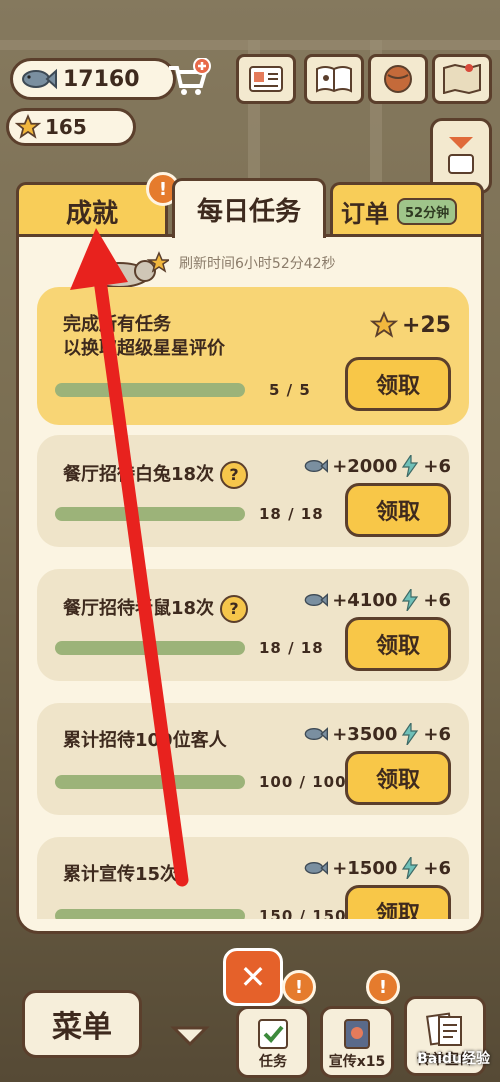  What do you see at coordinates (139, 608) in the screenshot?
I see `task-title-text: 餐厅招待老鼠18次` at bounding box center [139, 608].